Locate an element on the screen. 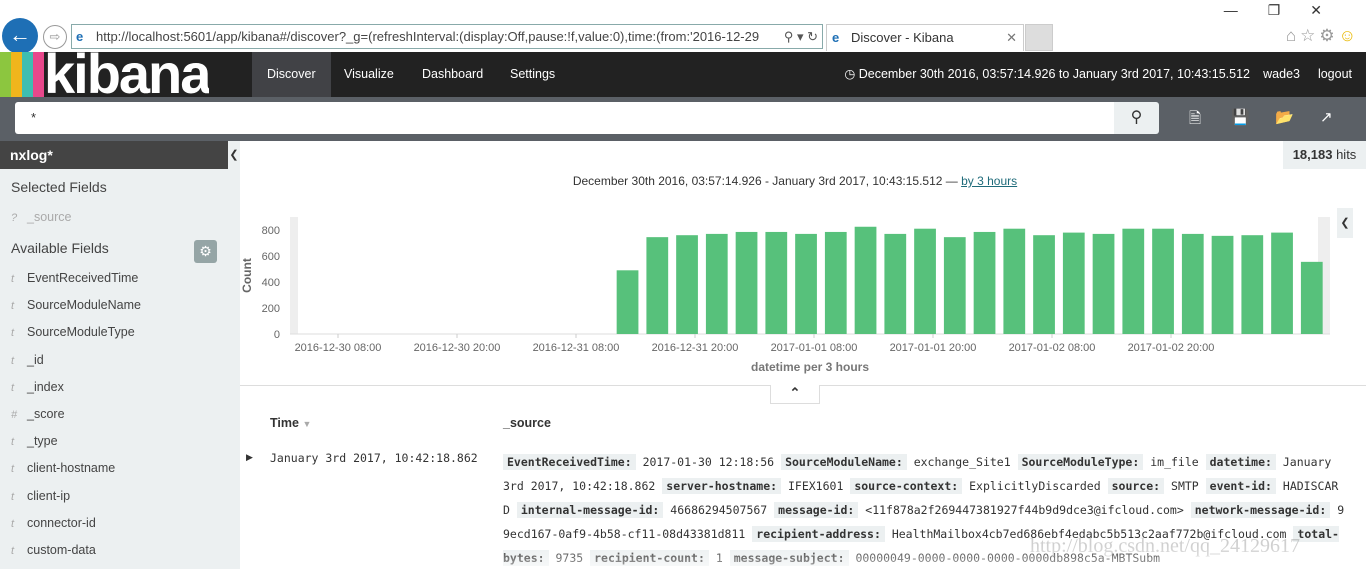 The height and width of the screenshot is (570, 1366). field-name: _index is located at coordinates (45, 386).